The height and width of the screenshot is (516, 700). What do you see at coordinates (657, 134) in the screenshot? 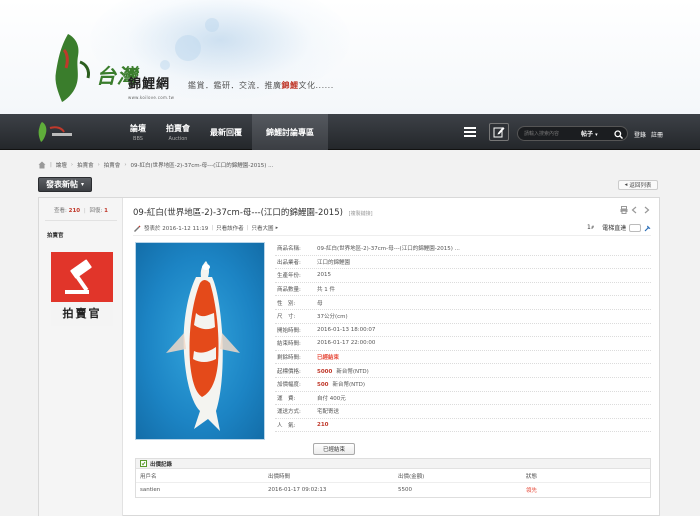
I see `register-link: 註冊` at bounding box center [657, 134].